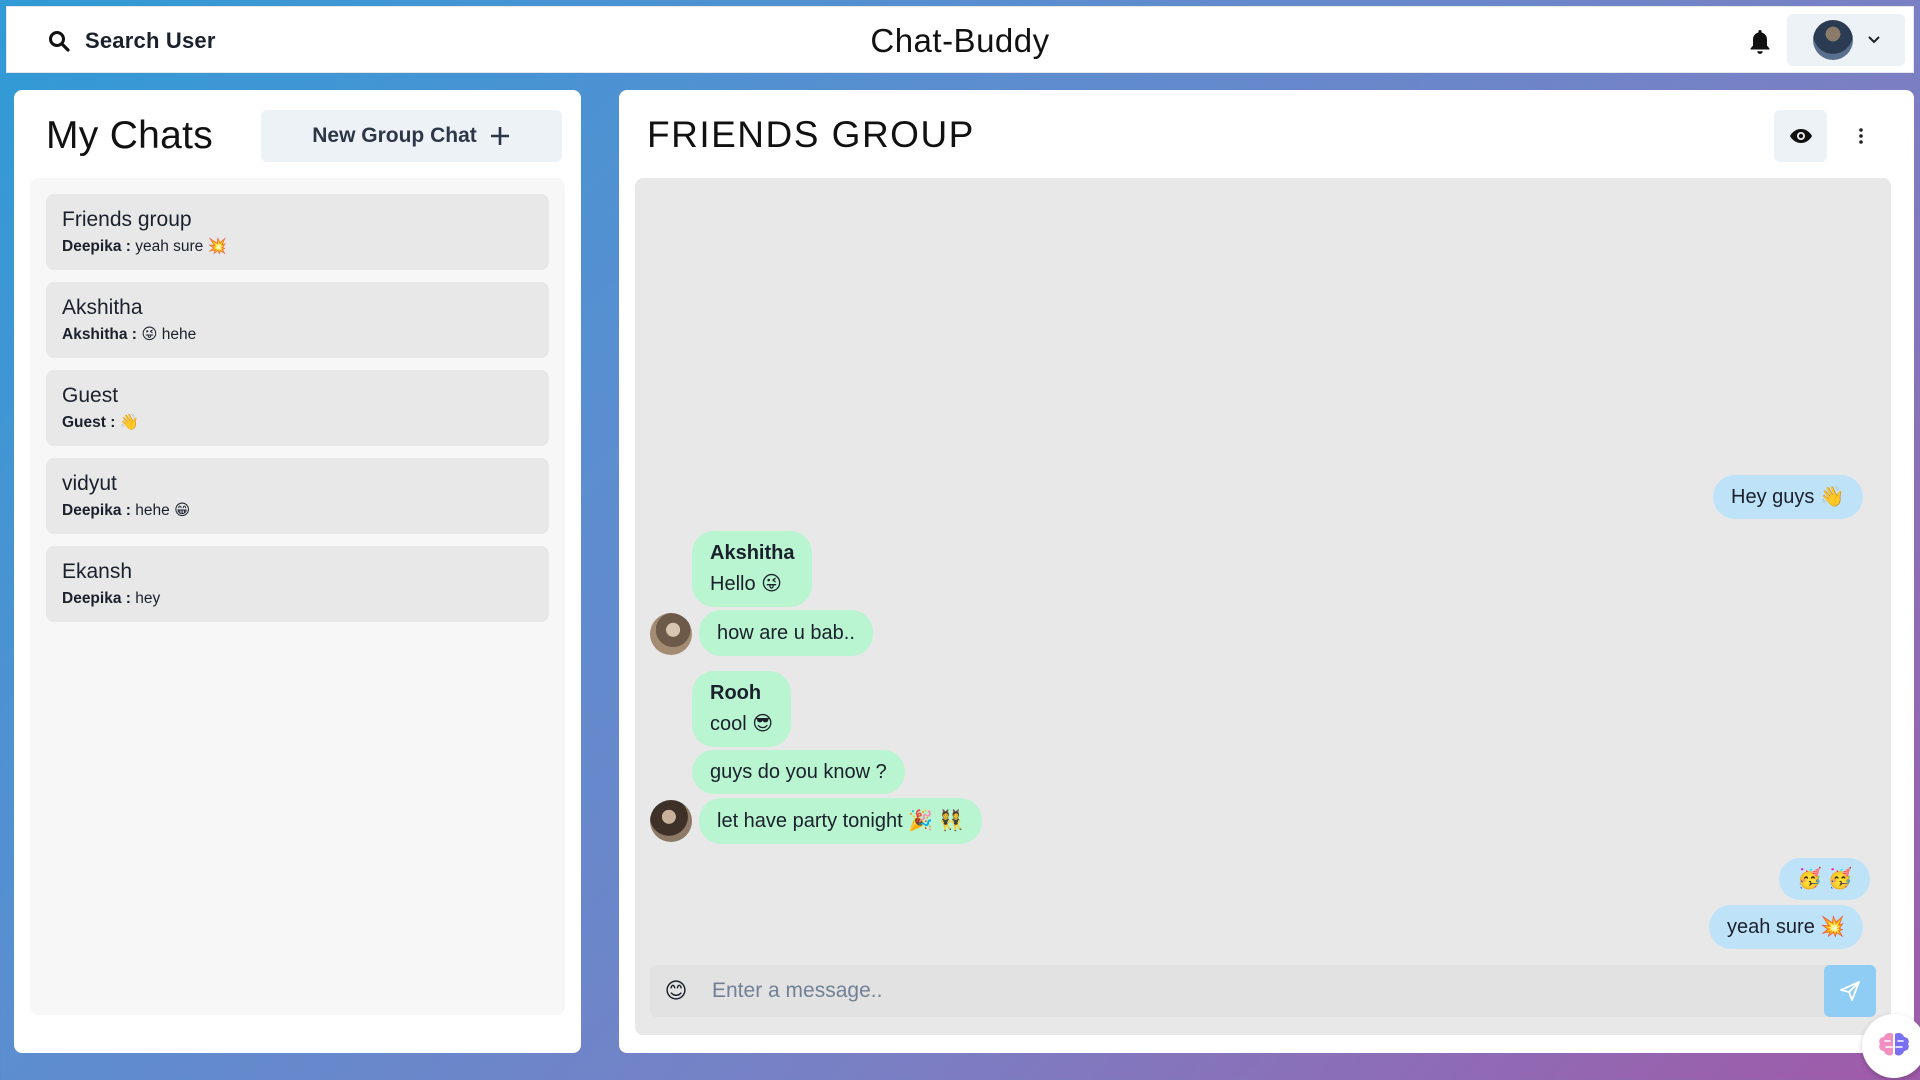  I want to click on my-chats-title: My Chats, so click(130, 135).